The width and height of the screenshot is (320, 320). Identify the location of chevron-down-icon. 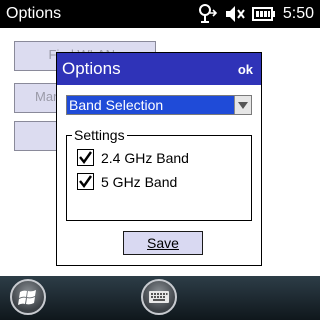
(243, 105).